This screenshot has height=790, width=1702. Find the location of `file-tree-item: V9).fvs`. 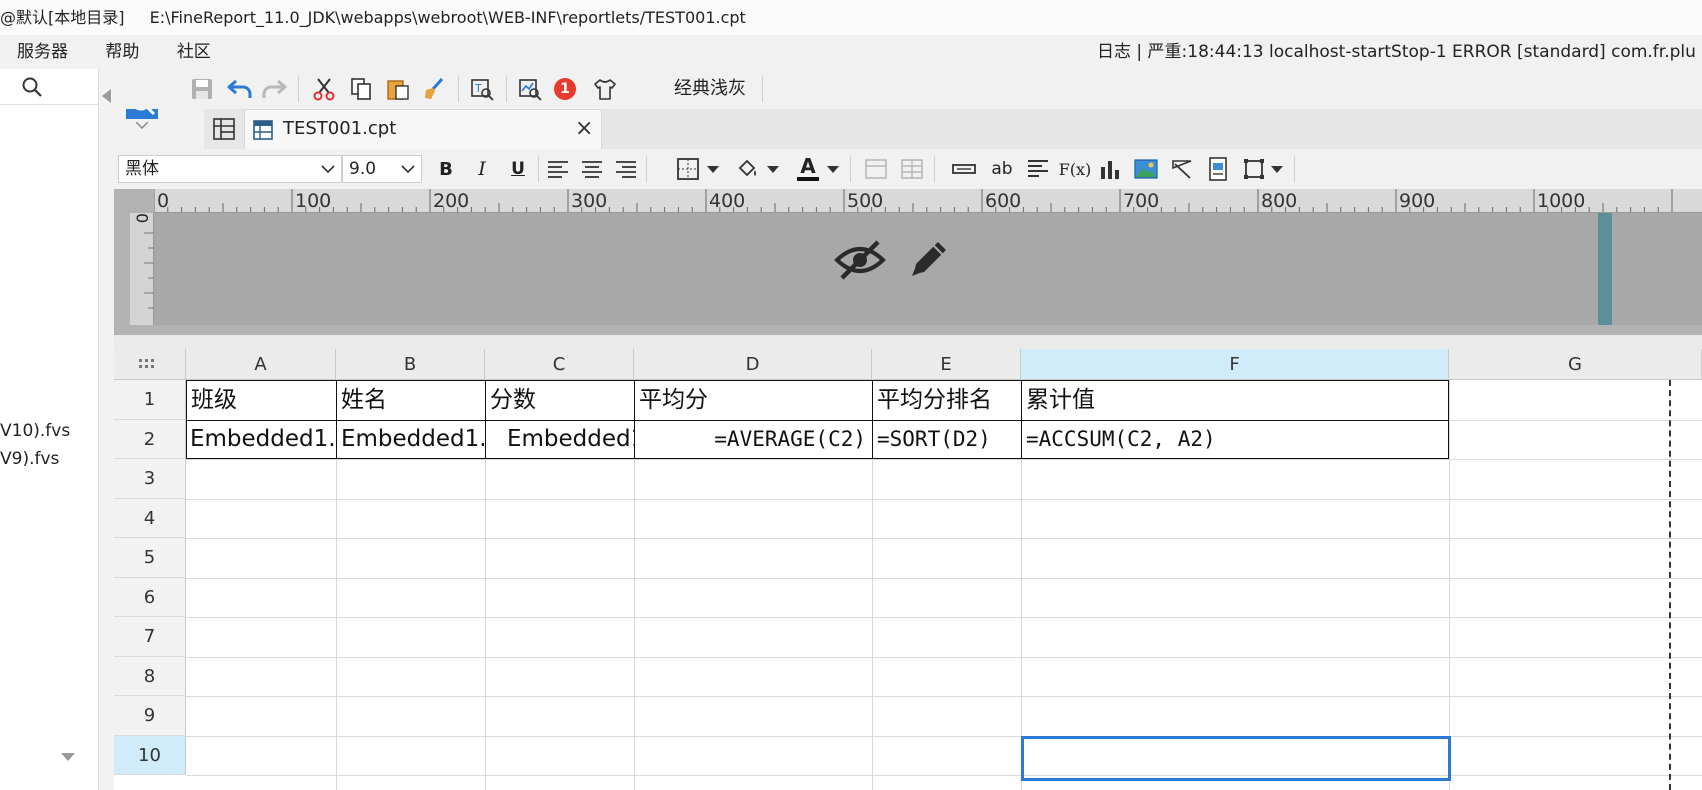

file-tree-item: V9).fvs is located at coordinates (29, 459).